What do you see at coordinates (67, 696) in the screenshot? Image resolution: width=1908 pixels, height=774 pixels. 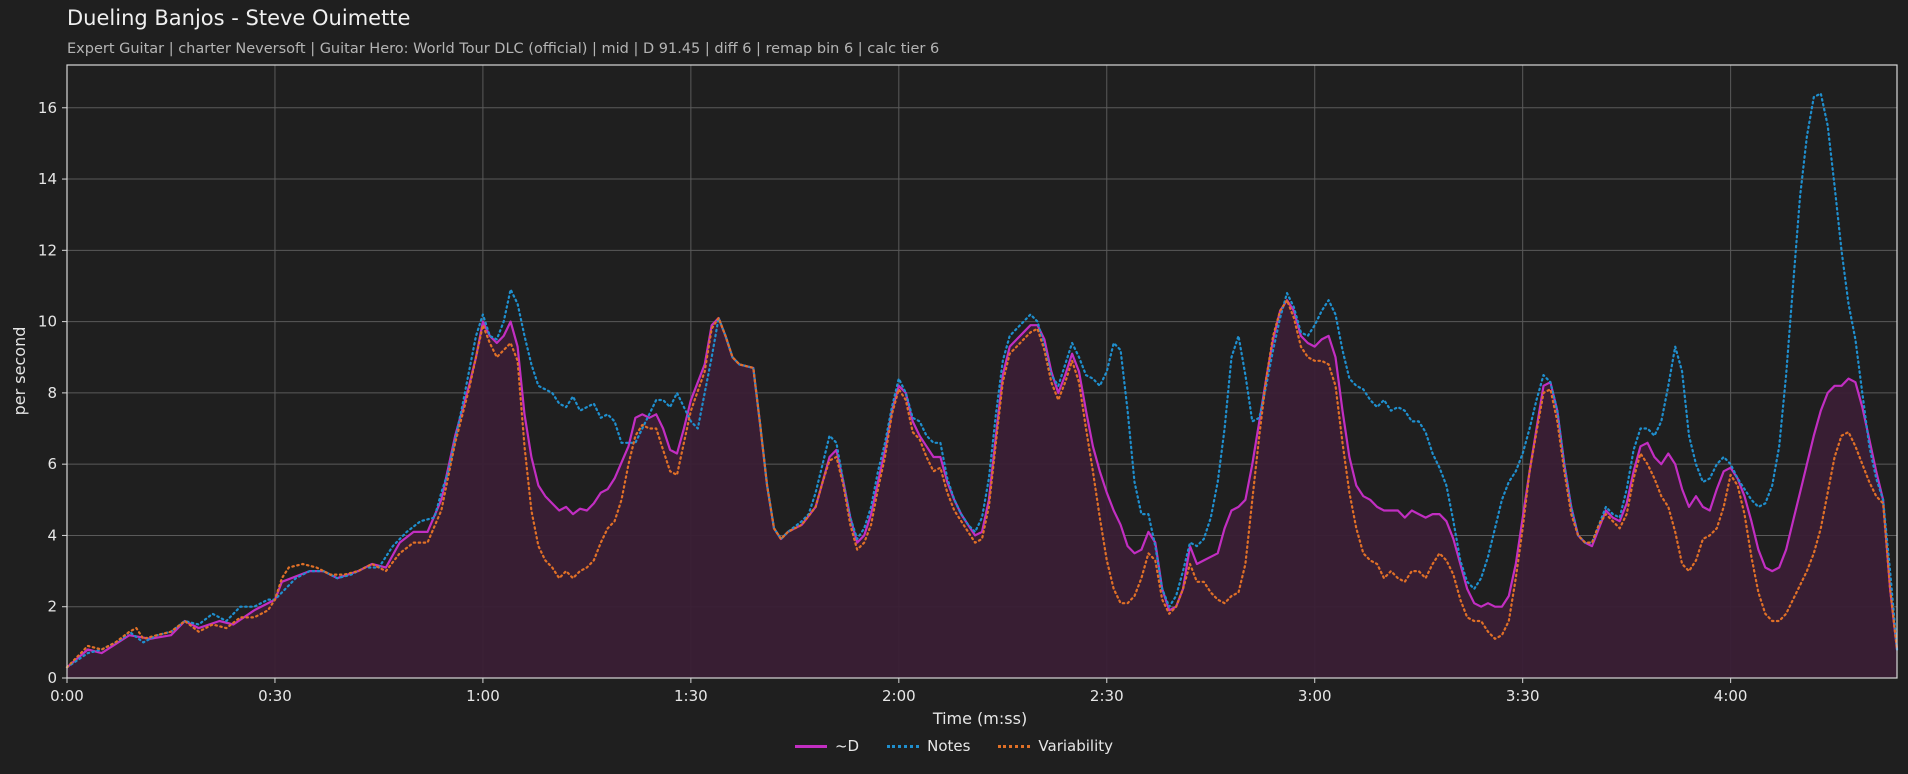 I see `x-tick-label: 0:00` at bounding box center [67, 696].